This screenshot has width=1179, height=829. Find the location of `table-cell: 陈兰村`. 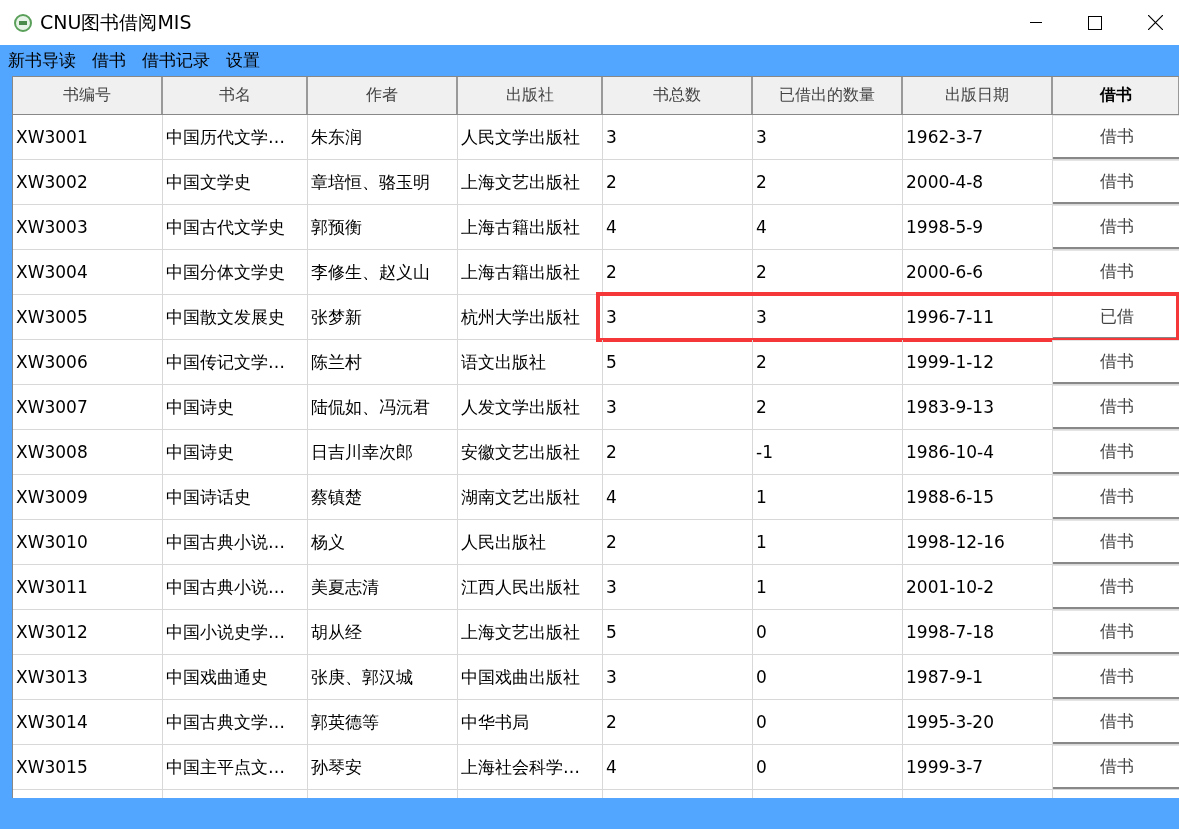

table-cell: 陈兰村 is located at coordinates (383, 362).